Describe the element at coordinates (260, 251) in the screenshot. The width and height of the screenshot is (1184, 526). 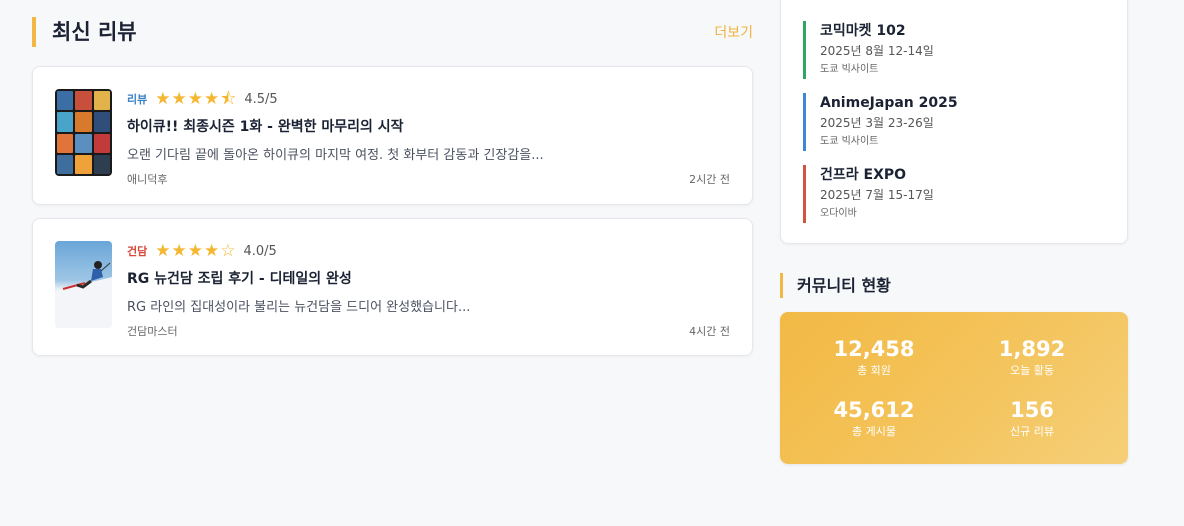
I see `rating-text: 4.0/5` at that location.